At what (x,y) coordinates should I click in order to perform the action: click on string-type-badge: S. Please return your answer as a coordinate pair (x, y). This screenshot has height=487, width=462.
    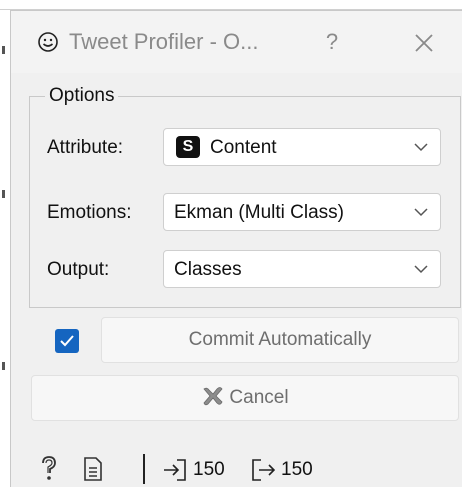
    Looking at the image, I should click on (188, 147).